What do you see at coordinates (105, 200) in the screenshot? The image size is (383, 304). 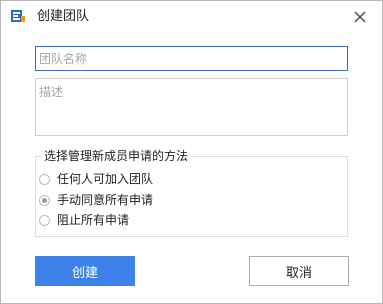 I see `radio-label: 手动同意所有申请` at bounding box center [105, 200].